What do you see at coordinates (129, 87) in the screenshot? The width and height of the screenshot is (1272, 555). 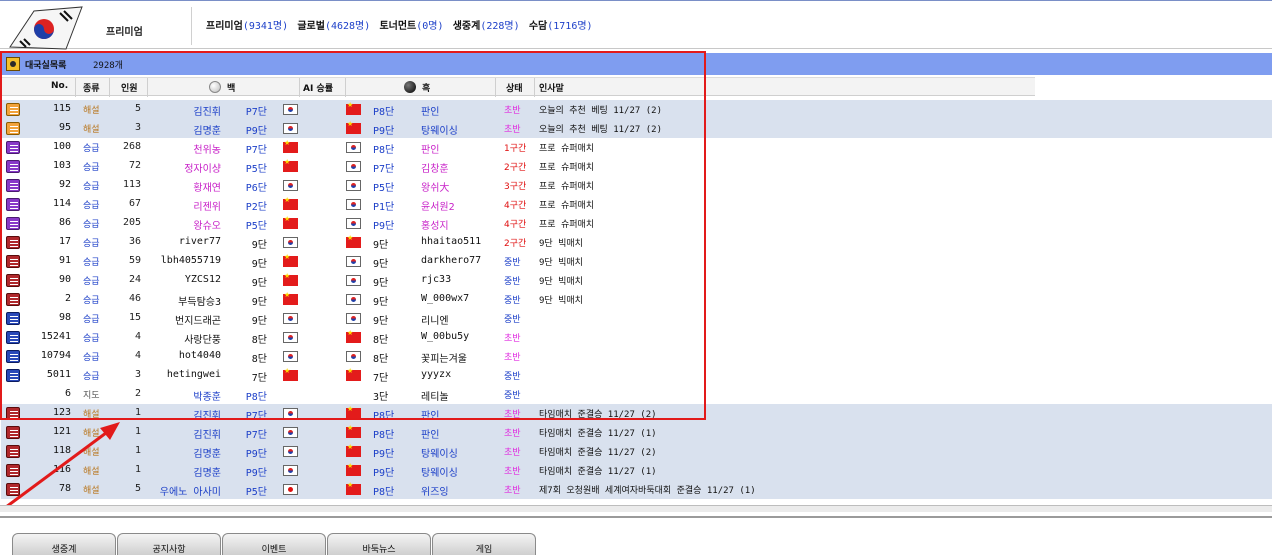 I see `col-viewers: 인원` at bounding box center [129, 87].